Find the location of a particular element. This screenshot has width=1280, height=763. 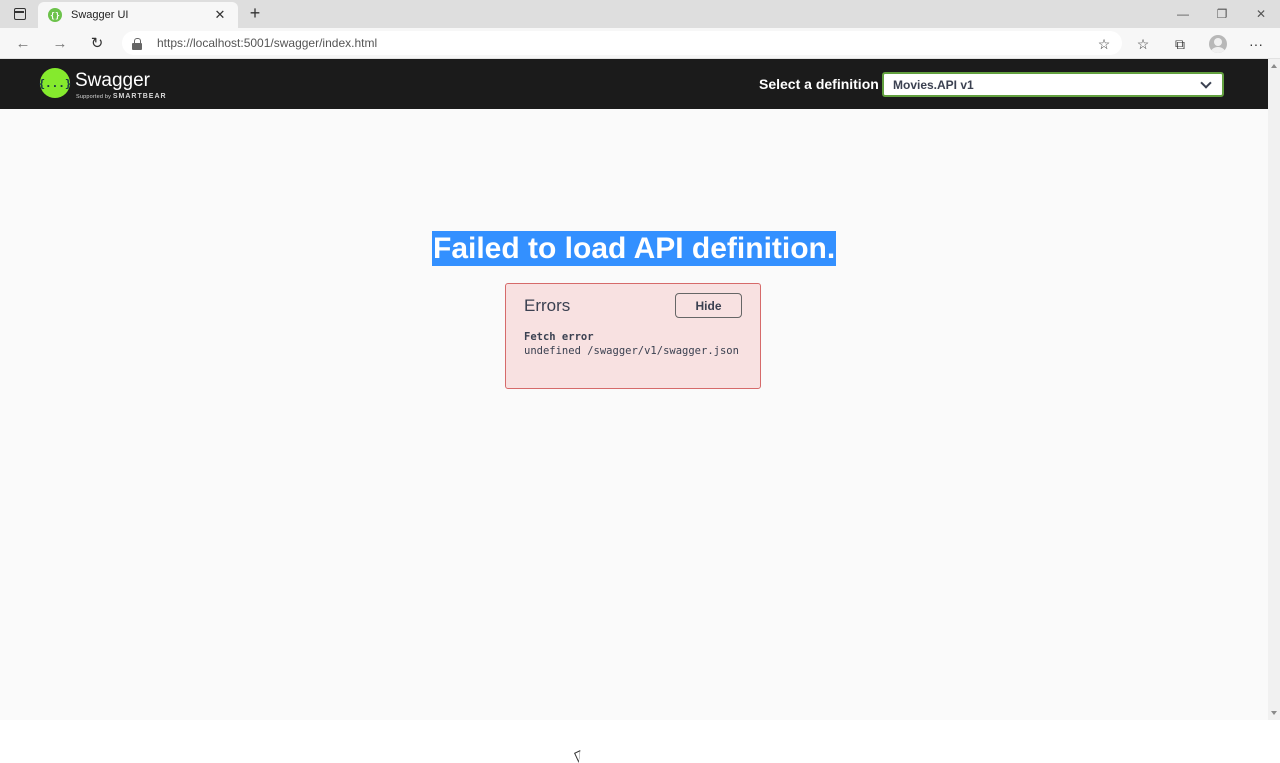

scroll-down-arrow-icon is located at coordinates (1274, 713).